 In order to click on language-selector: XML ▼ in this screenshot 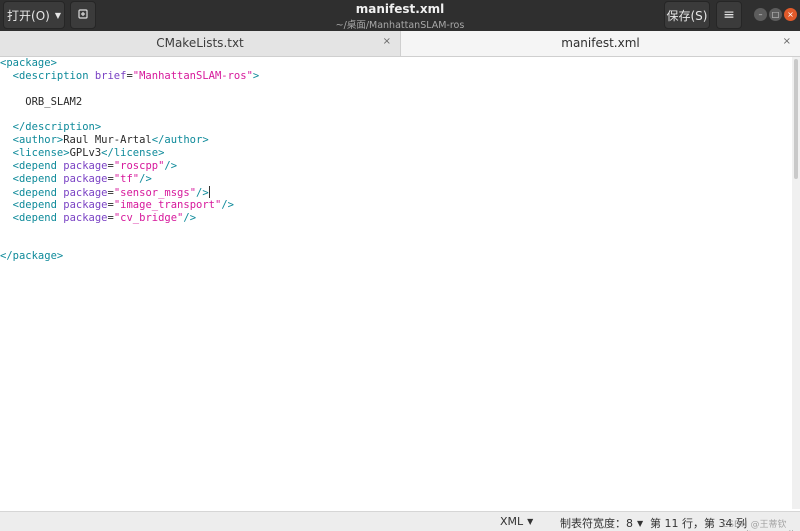, I will do `click(516, 521)`.